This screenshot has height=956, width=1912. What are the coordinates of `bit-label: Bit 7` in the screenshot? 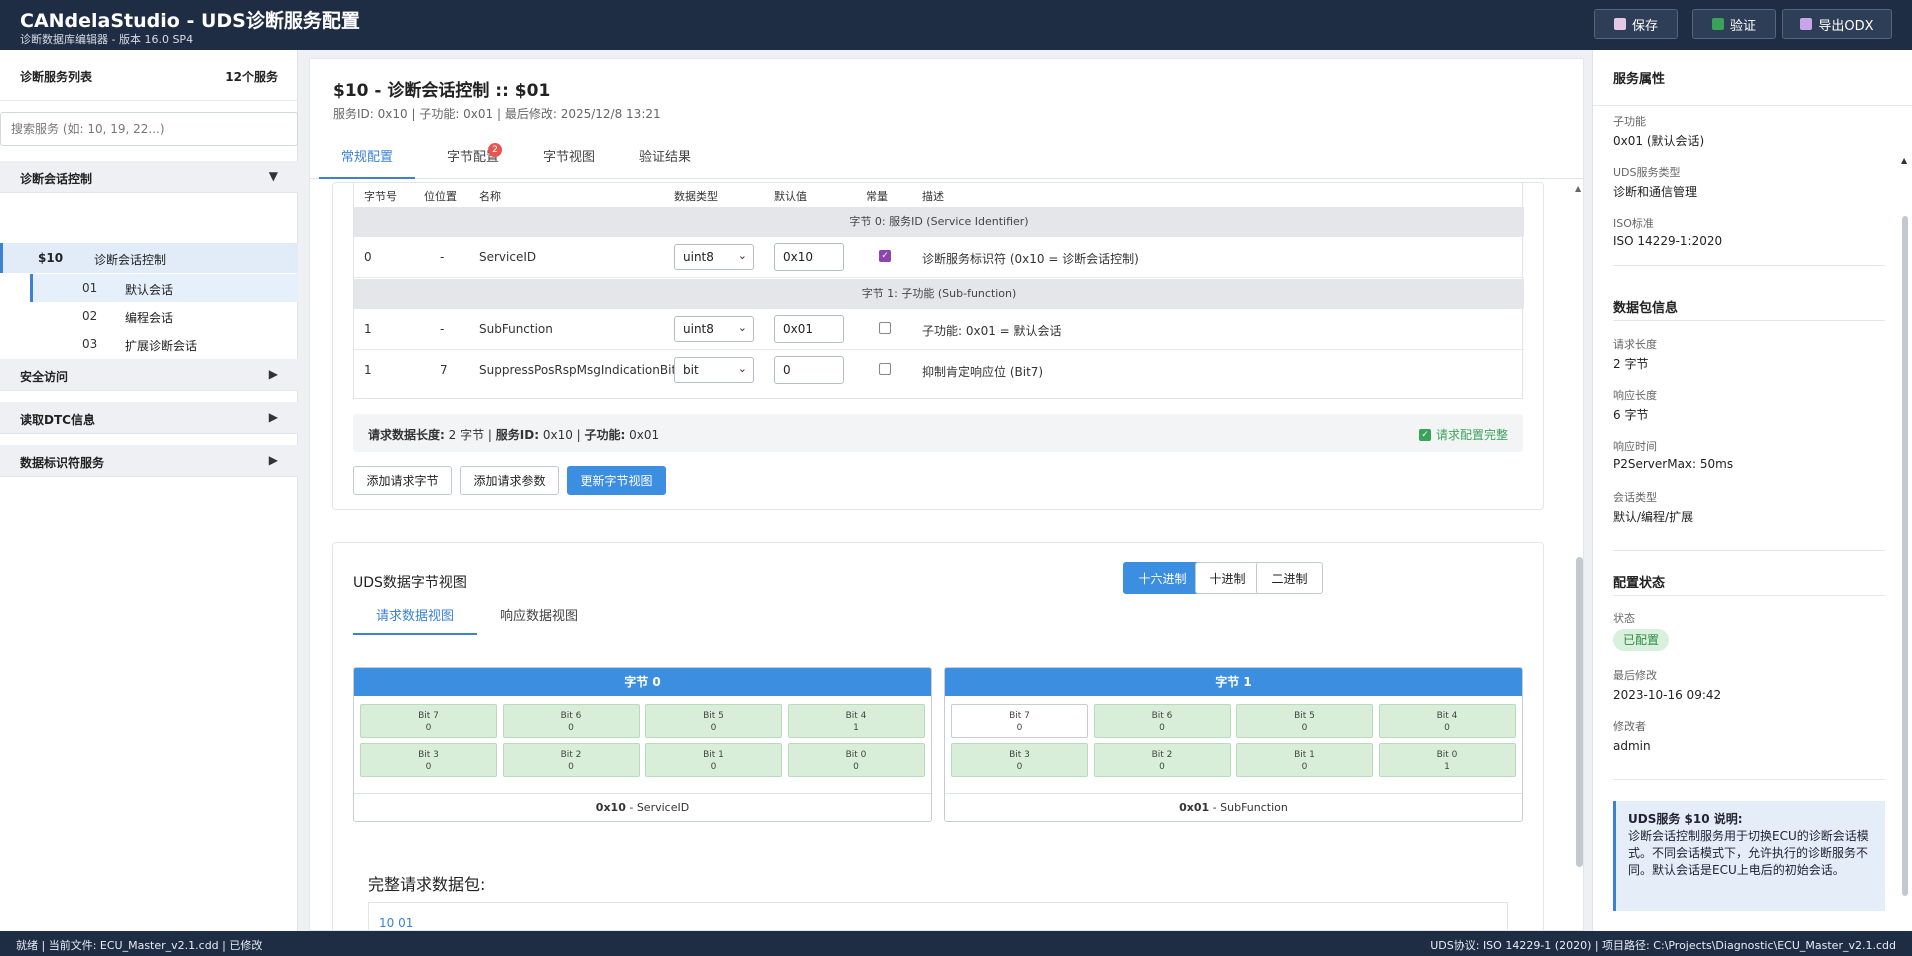 It's located at (428, 716).